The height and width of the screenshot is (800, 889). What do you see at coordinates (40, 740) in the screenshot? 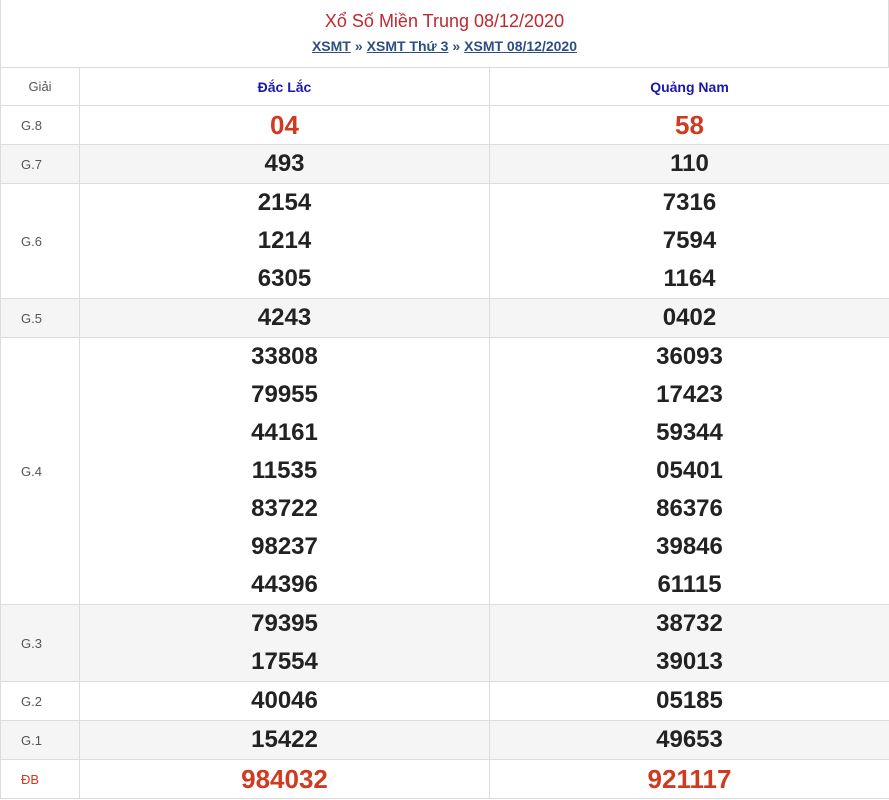
I see `prize-label: G.1` at bounding box center [40, 740].